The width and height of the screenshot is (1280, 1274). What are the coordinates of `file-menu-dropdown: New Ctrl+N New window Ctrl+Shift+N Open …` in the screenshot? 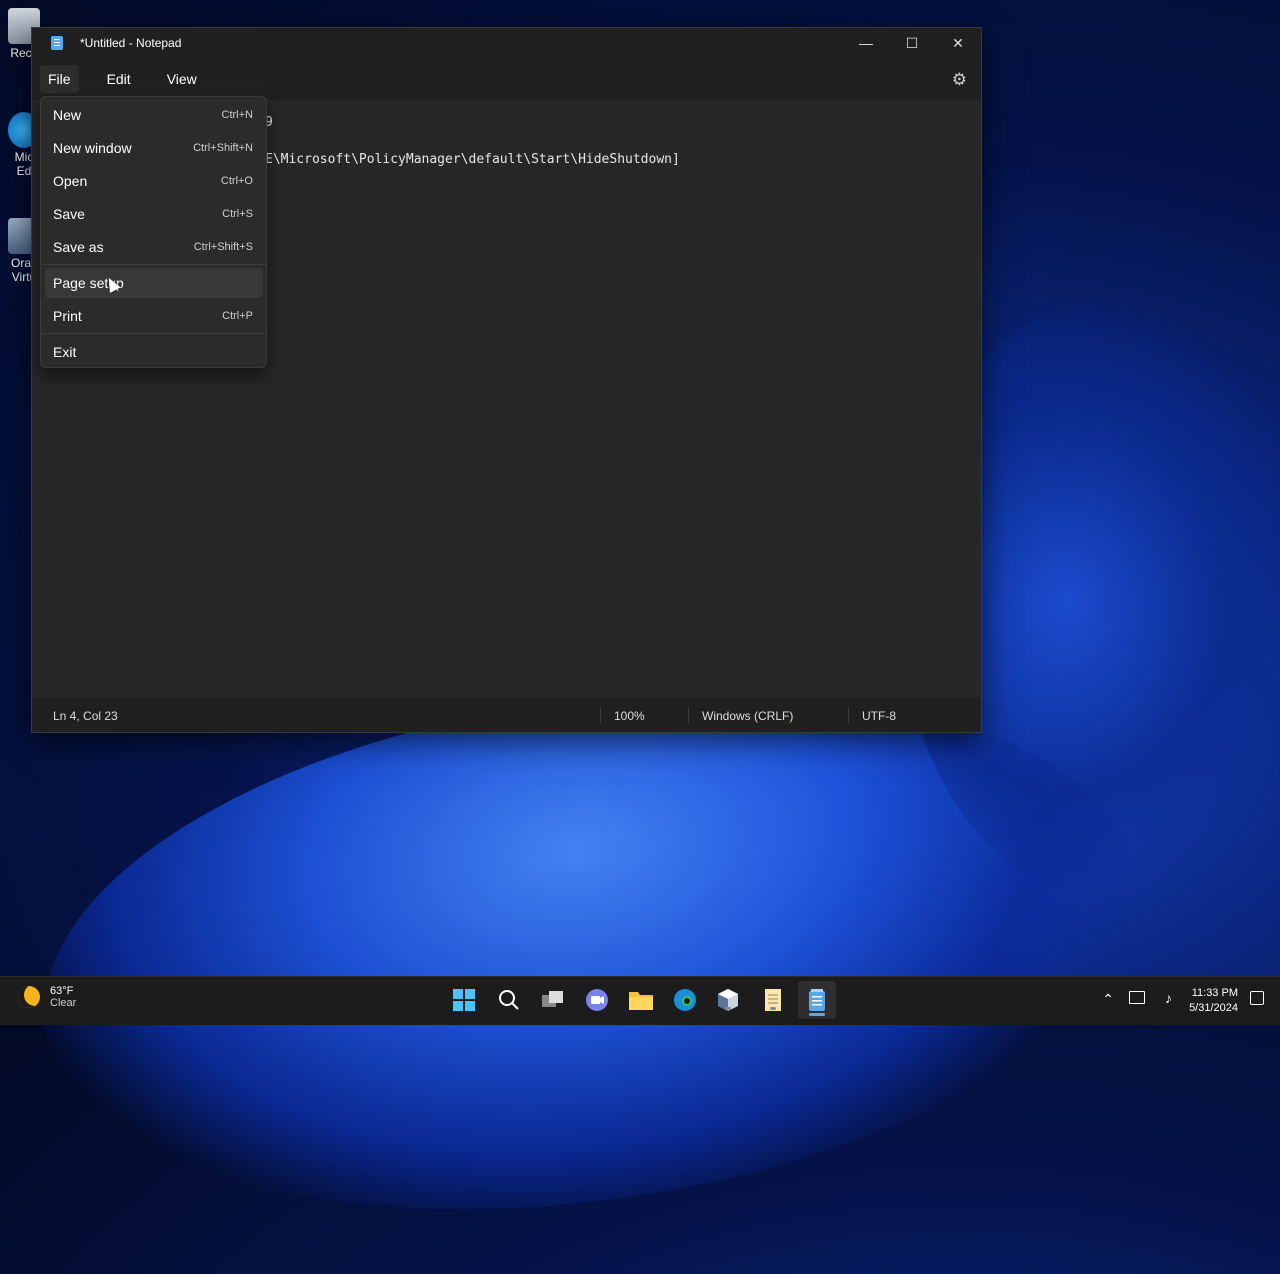 It's located at (153, 232).